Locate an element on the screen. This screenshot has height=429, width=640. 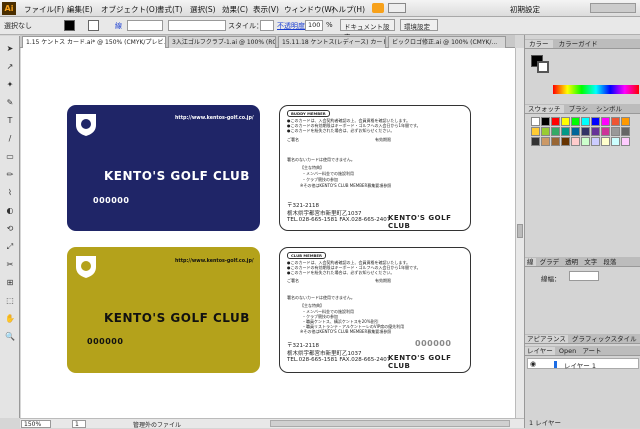
preferences-button: 環境設定 is located at coordinates (419, 25).